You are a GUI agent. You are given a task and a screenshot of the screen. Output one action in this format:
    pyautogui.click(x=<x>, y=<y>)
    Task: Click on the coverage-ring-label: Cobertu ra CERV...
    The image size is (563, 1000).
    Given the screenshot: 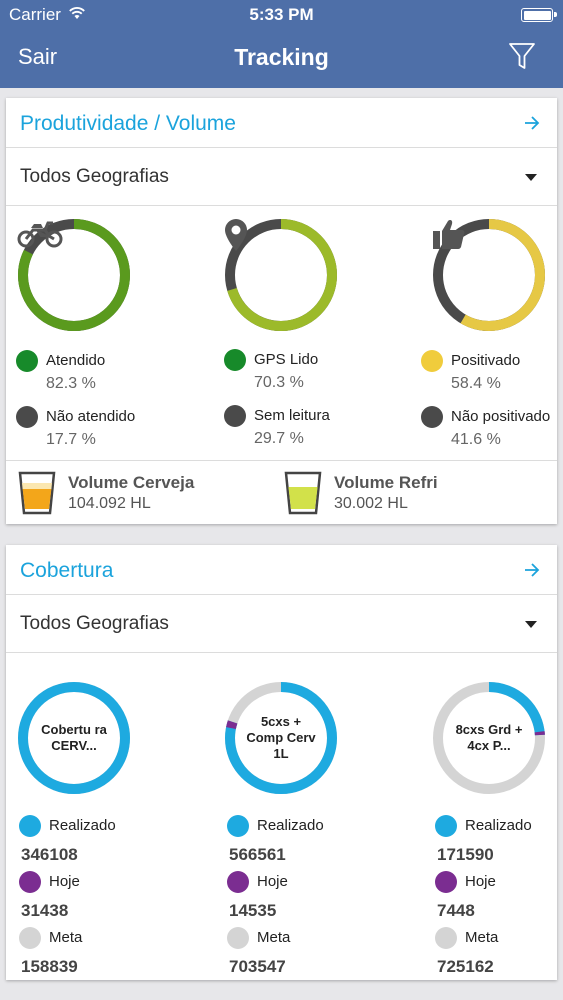 What is the action you would take?
    pyautogui.click(x=74, y=737)
    